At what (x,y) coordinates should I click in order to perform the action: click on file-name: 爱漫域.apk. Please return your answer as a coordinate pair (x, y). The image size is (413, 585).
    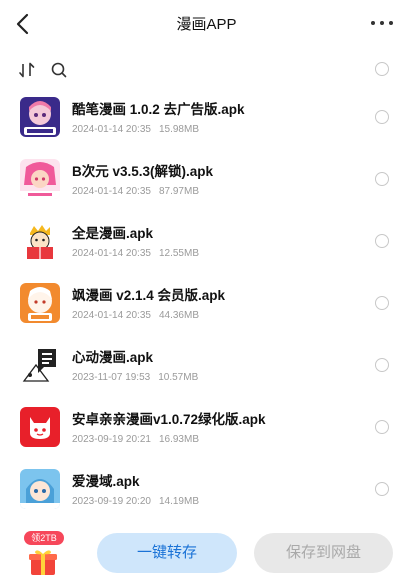
    Looking at the image, I should click on (106, 481).